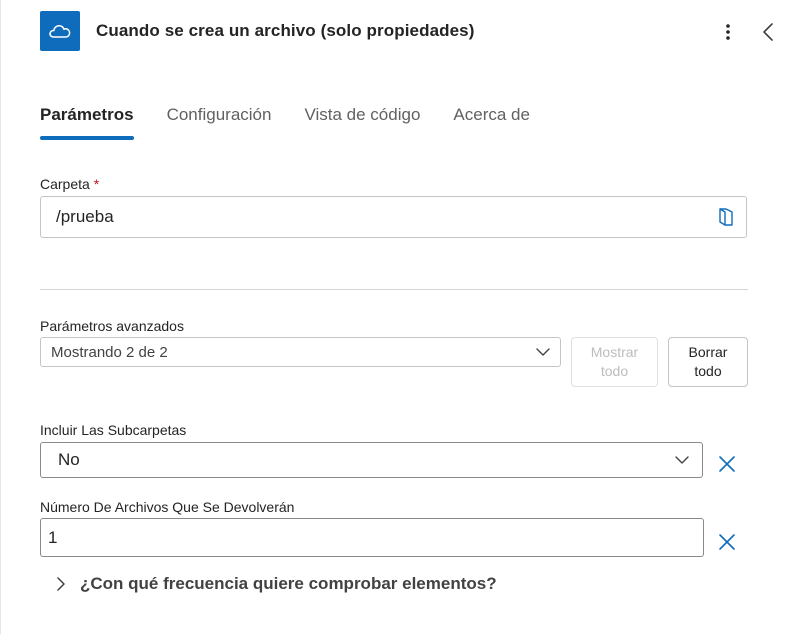  What do you see at coordinates (87, 114) in the screenshot?
I see `tab-label: Parámetros` at bounding box center [87, 114].